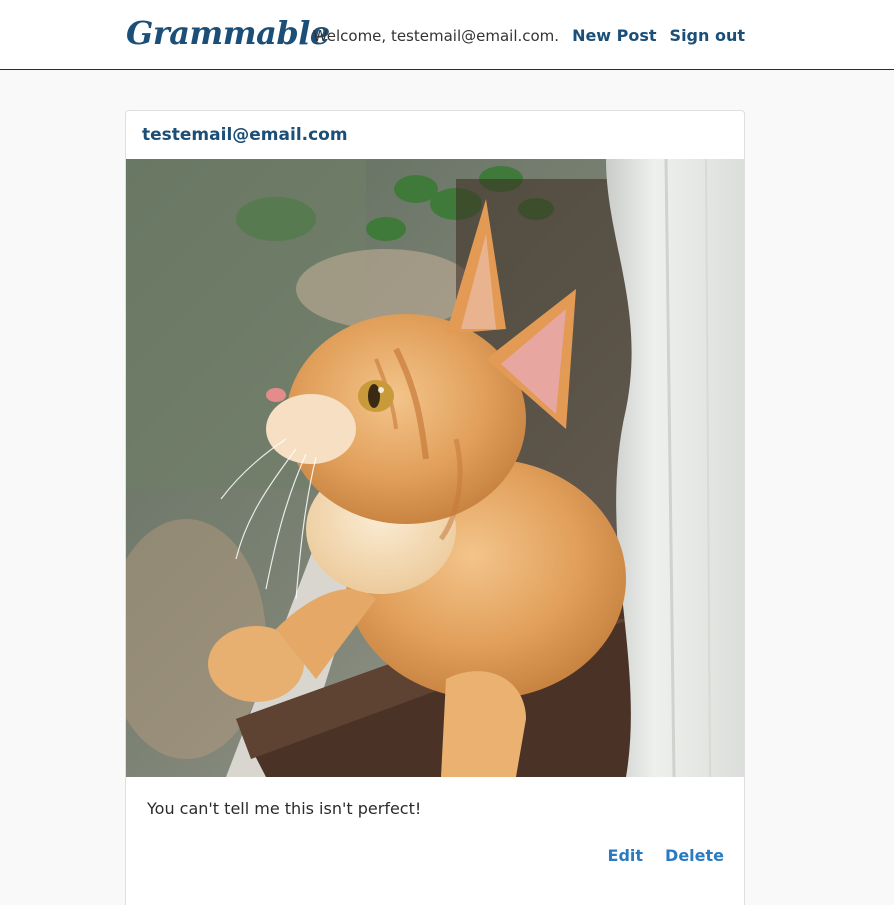  What do you see at coordinates (694, 855) in the screenshot?
I see `delete-post-link: Delete` at bounding box center [694, 855].